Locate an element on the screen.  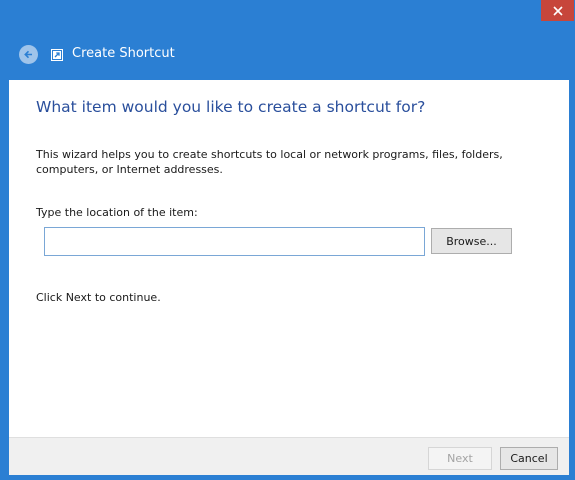
back-arrow-icon is located at coordinates (28, 54).